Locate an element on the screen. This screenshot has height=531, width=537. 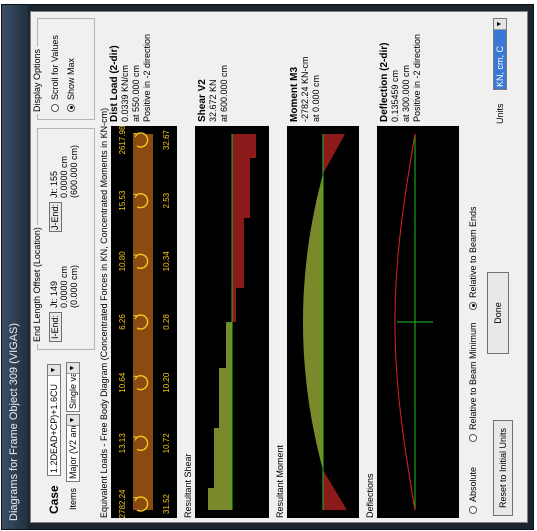
beam-min-label: Relative to Beam Minimum is located at coordinates (473, 376).